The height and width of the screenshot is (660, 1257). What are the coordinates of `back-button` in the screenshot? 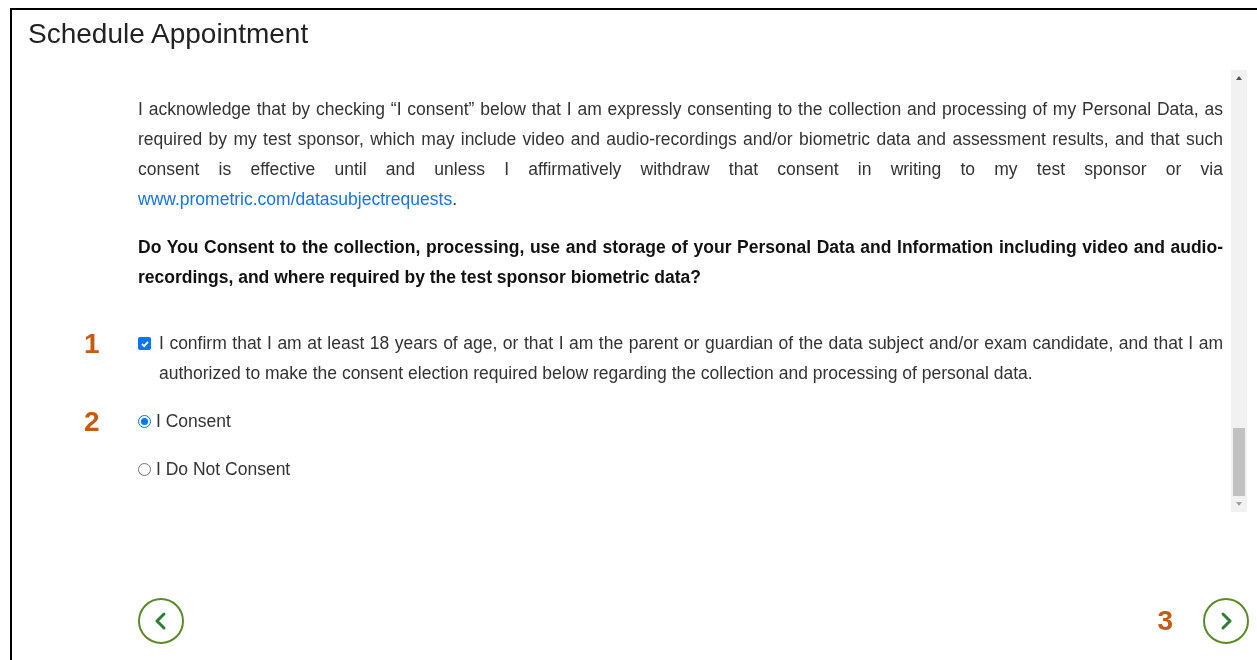 It's located at (161, 621).